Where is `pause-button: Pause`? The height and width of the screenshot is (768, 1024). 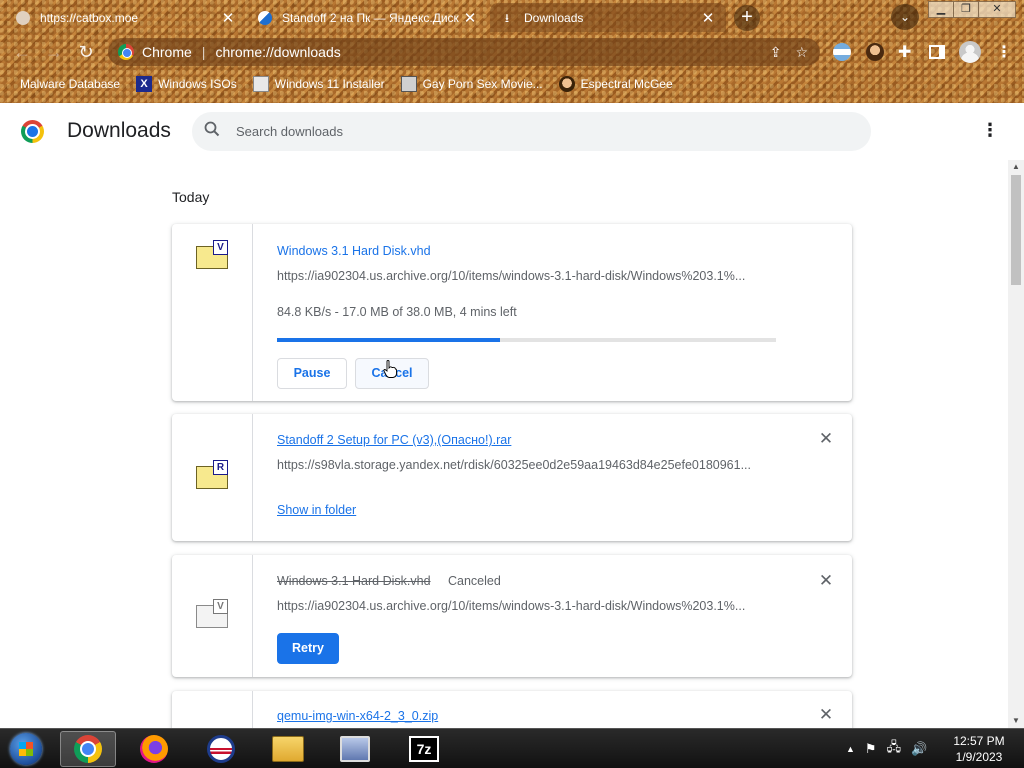 pause-button: Pause is located at coordinates (312, 373).